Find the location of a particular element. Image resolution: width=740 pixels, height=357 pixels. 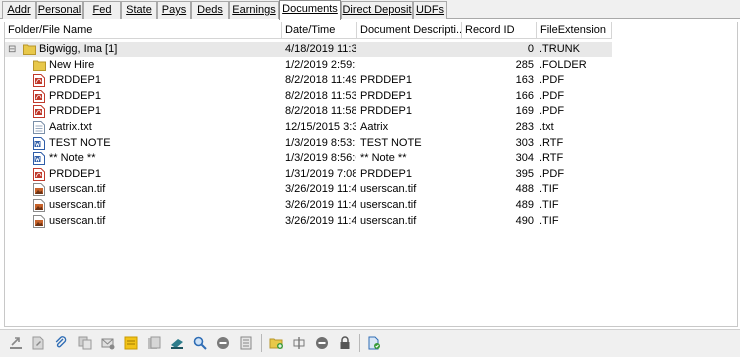

new-document-button is located at coordinates (38, 343).